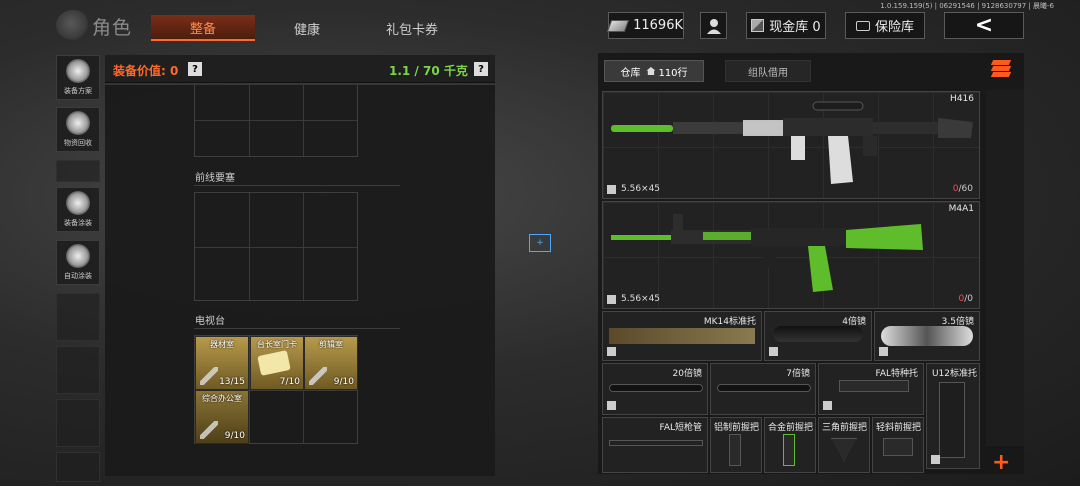 The height and width of the screenshot is (486, 1080). I want to click on warehouse-item-triangle-grip: 三角前握把, so click(844, 445).